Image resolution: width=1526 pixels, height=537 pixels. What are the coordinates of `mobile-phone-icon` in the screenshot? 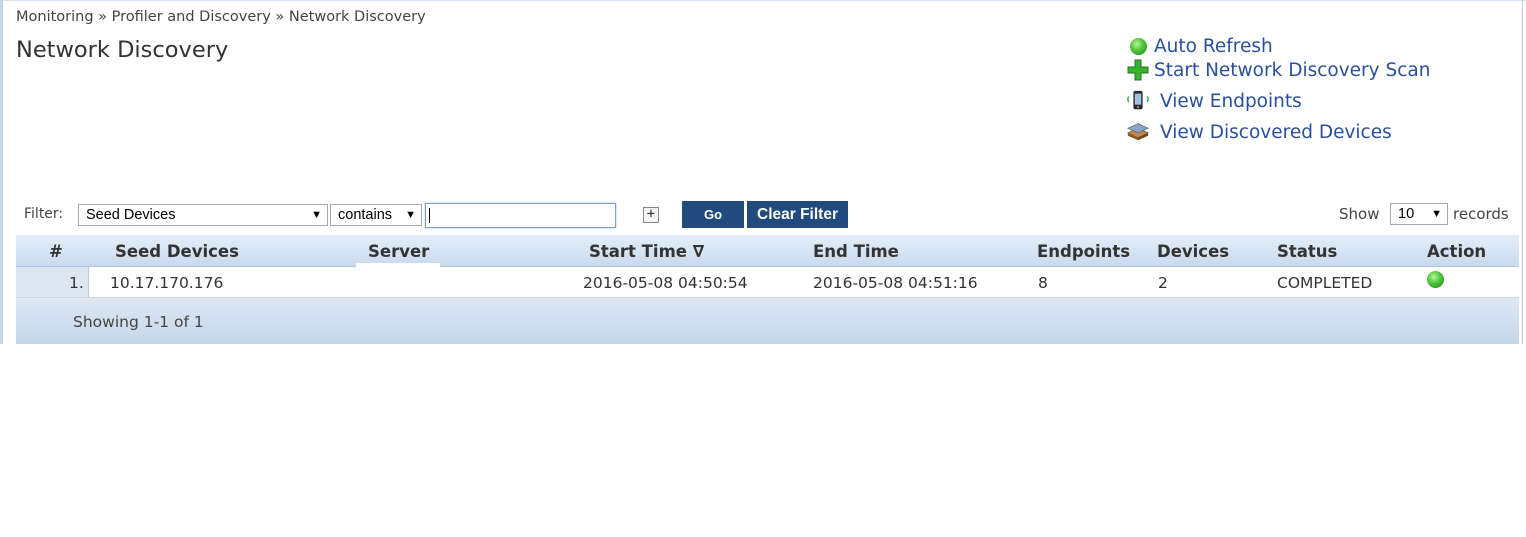 It's located at (1138, 101).